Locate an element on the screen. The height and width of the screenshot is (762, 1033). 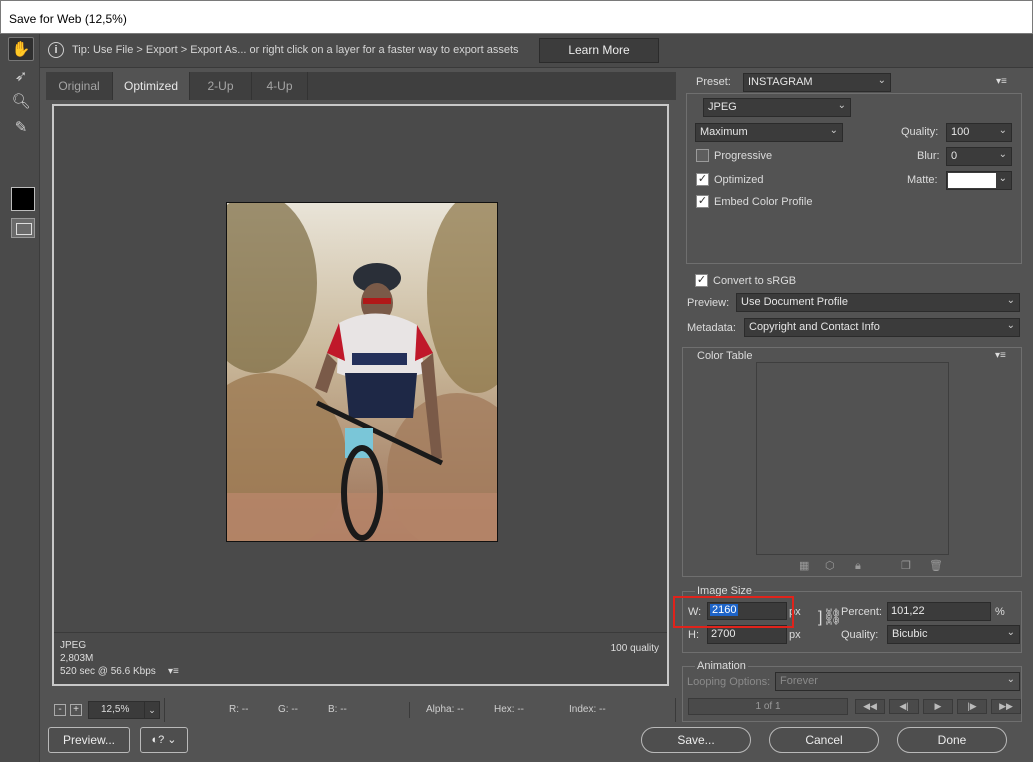
height-label: H: is located at coordinates (693, 635).